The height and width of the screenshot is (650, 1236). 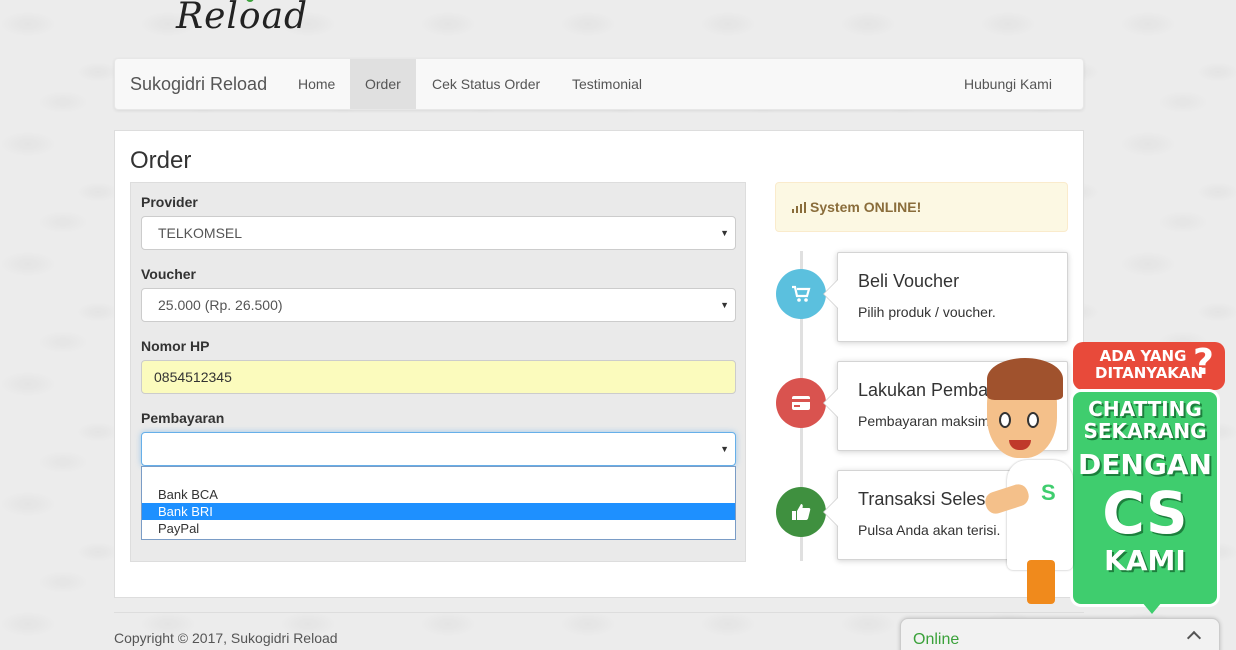 What do you see at coordinates (220, 305) in the screenshot?
I see `voucher-value: 25.000 (Rp. 26.500)` at bounding box center [220, 305].